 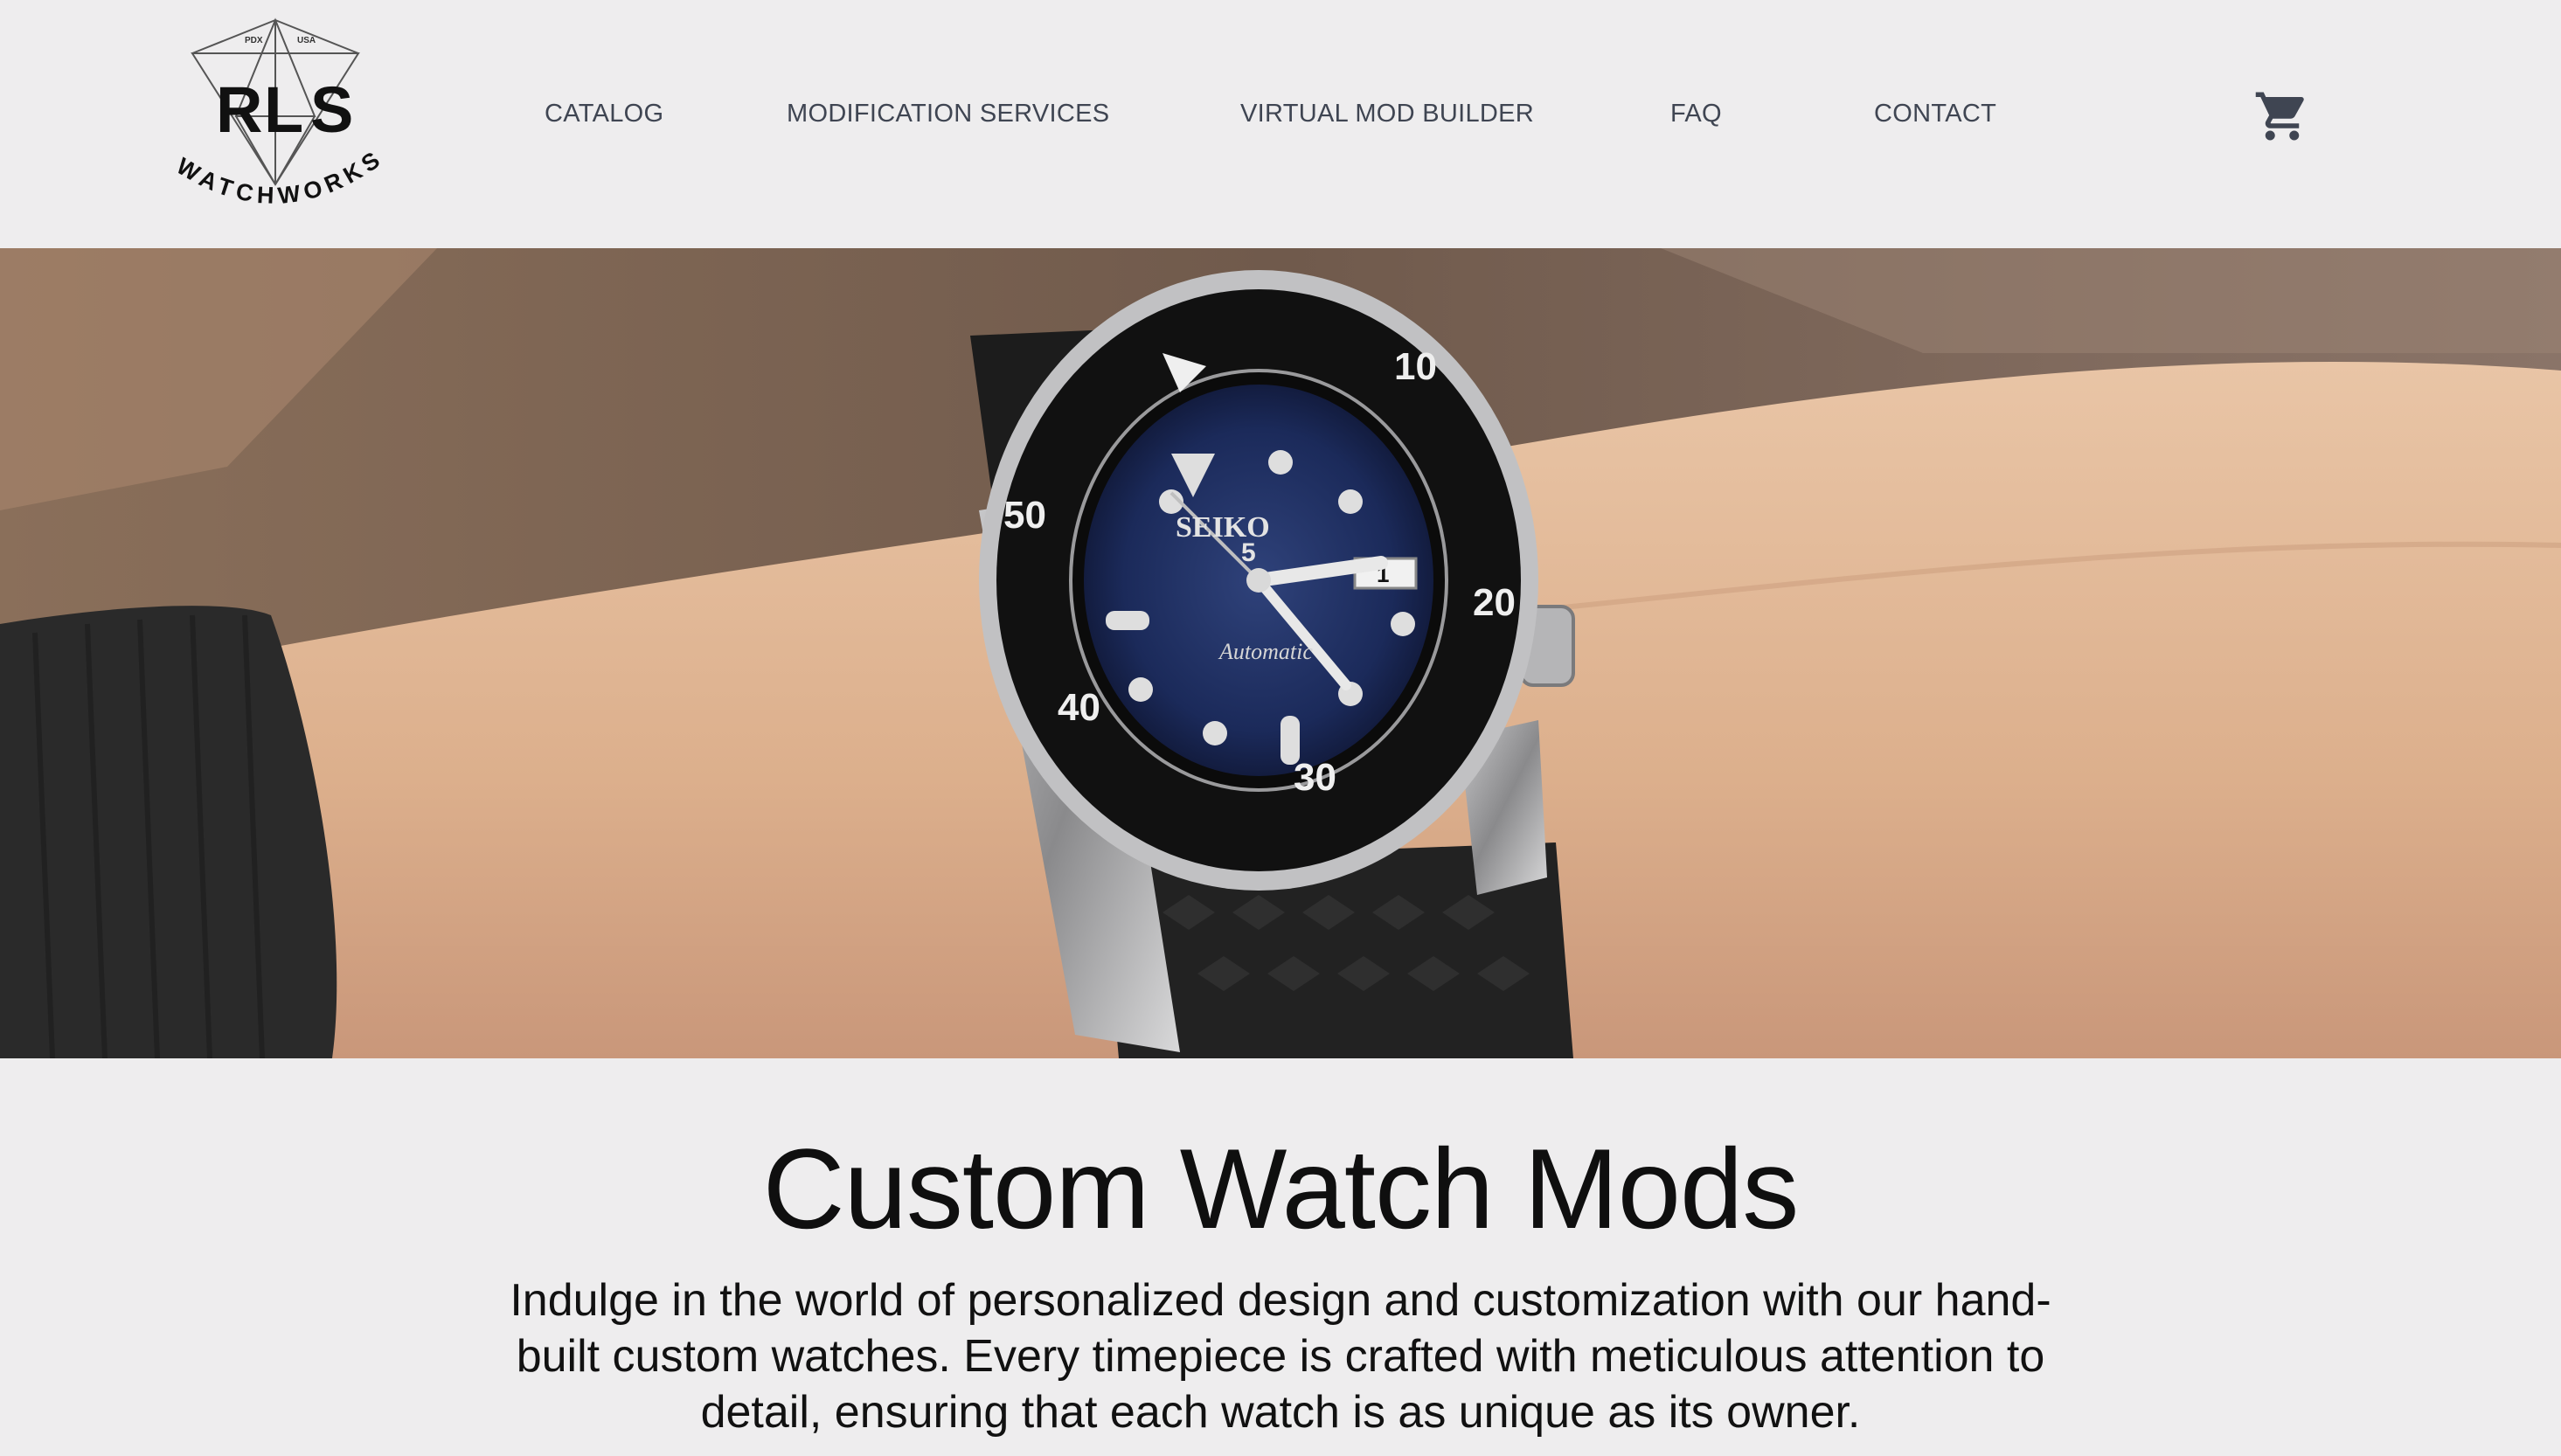 What do you see at coordinates (1024, 515) in the screenshot?
I see `bezel-50: 50` at bounding box center [1024, 515].